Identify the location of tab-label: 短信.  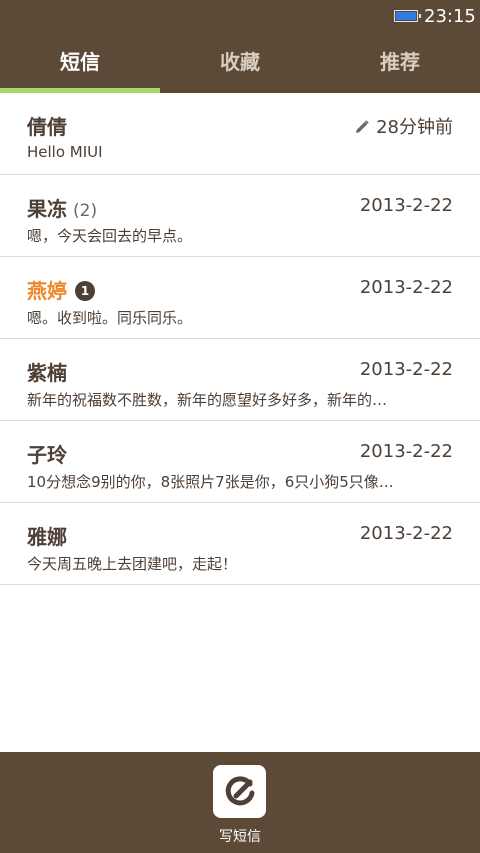
(80, 62).